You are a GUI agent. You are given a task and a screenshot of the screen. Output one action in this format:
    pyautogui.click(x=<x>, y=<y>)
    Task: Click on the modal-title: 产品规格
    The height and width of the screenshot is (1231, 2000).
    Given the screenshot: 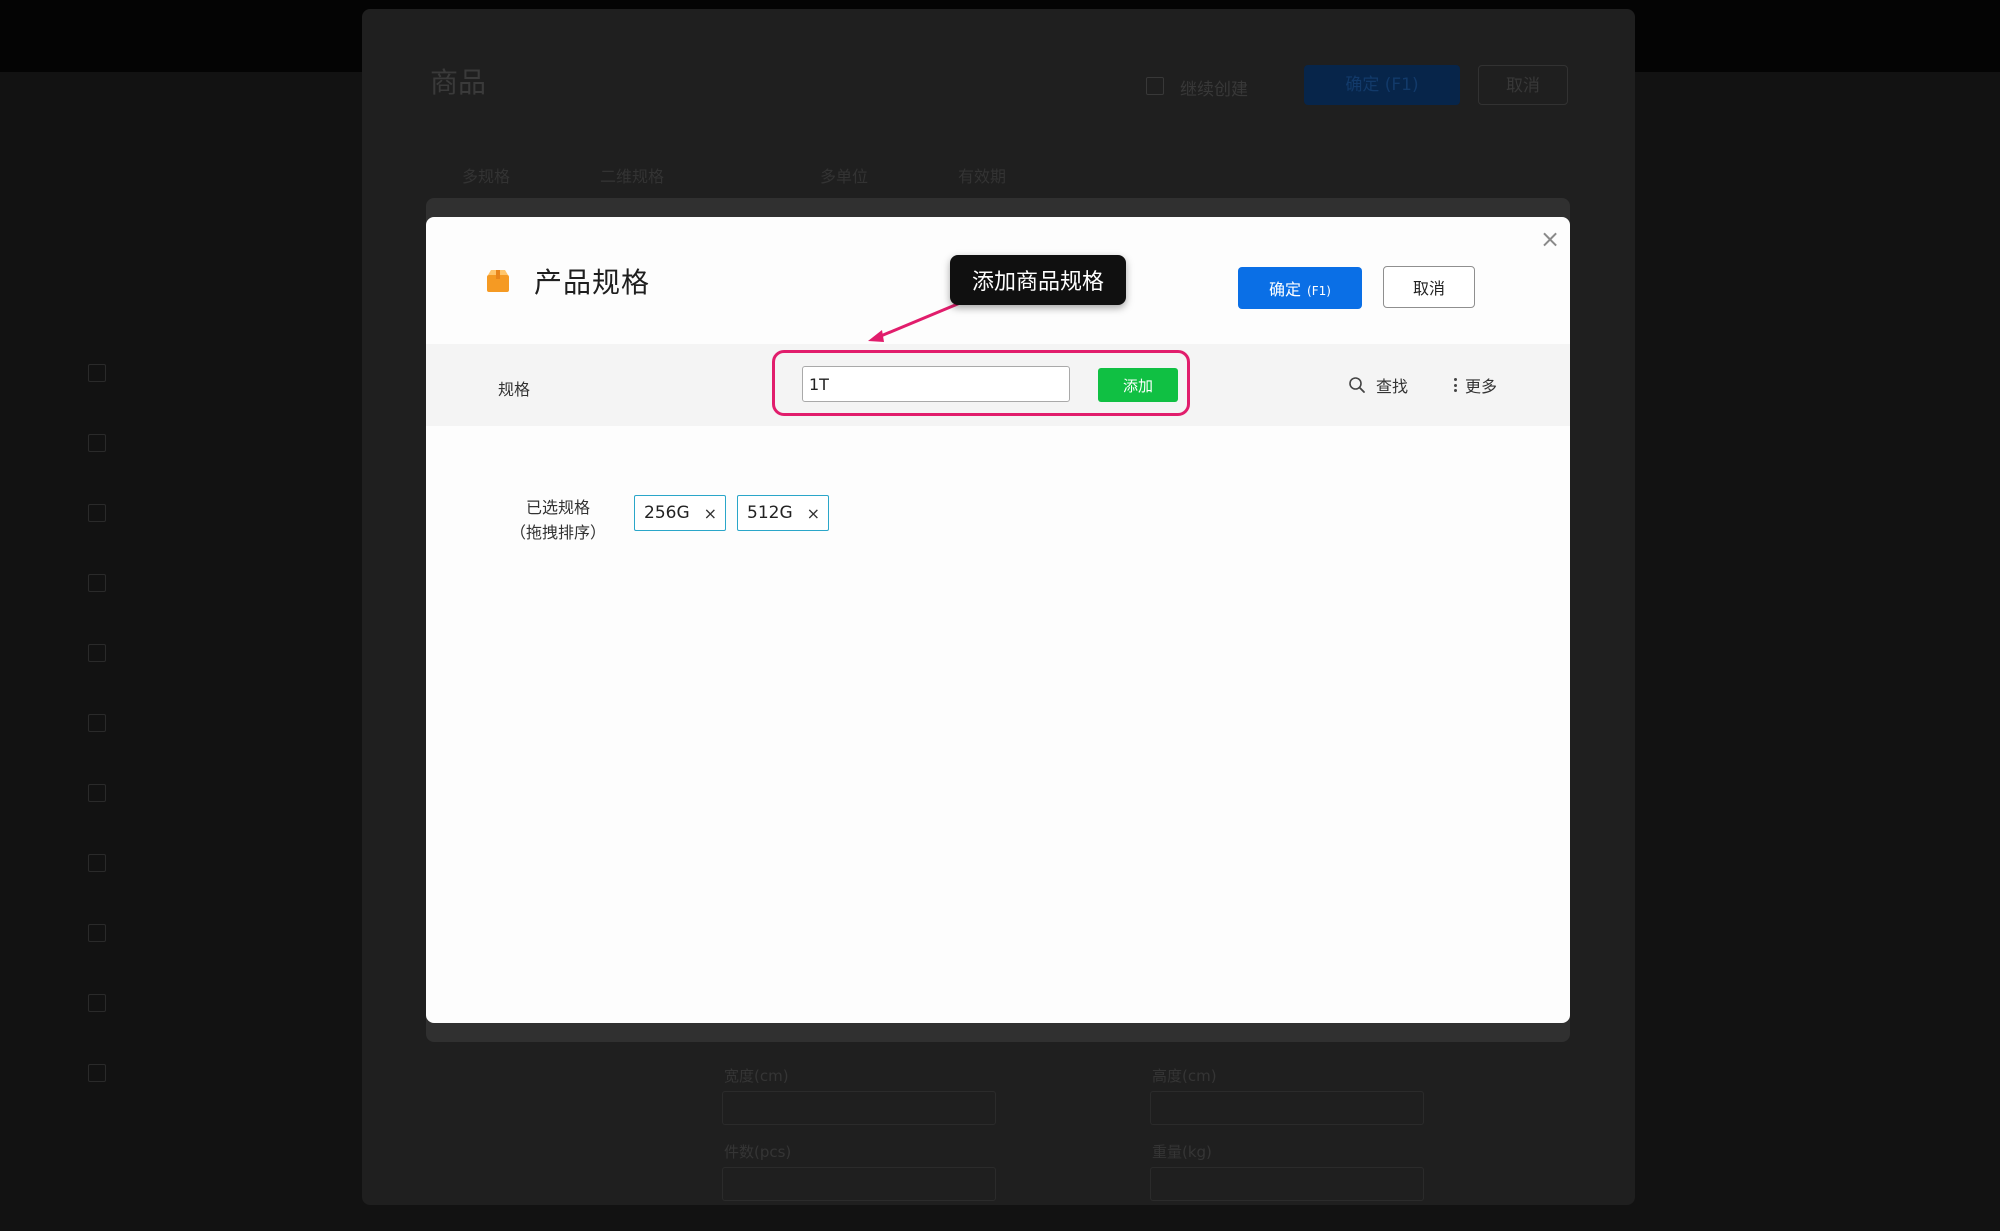 What is the action you would take?
    pyautogui.click(x=592, y=282)
    